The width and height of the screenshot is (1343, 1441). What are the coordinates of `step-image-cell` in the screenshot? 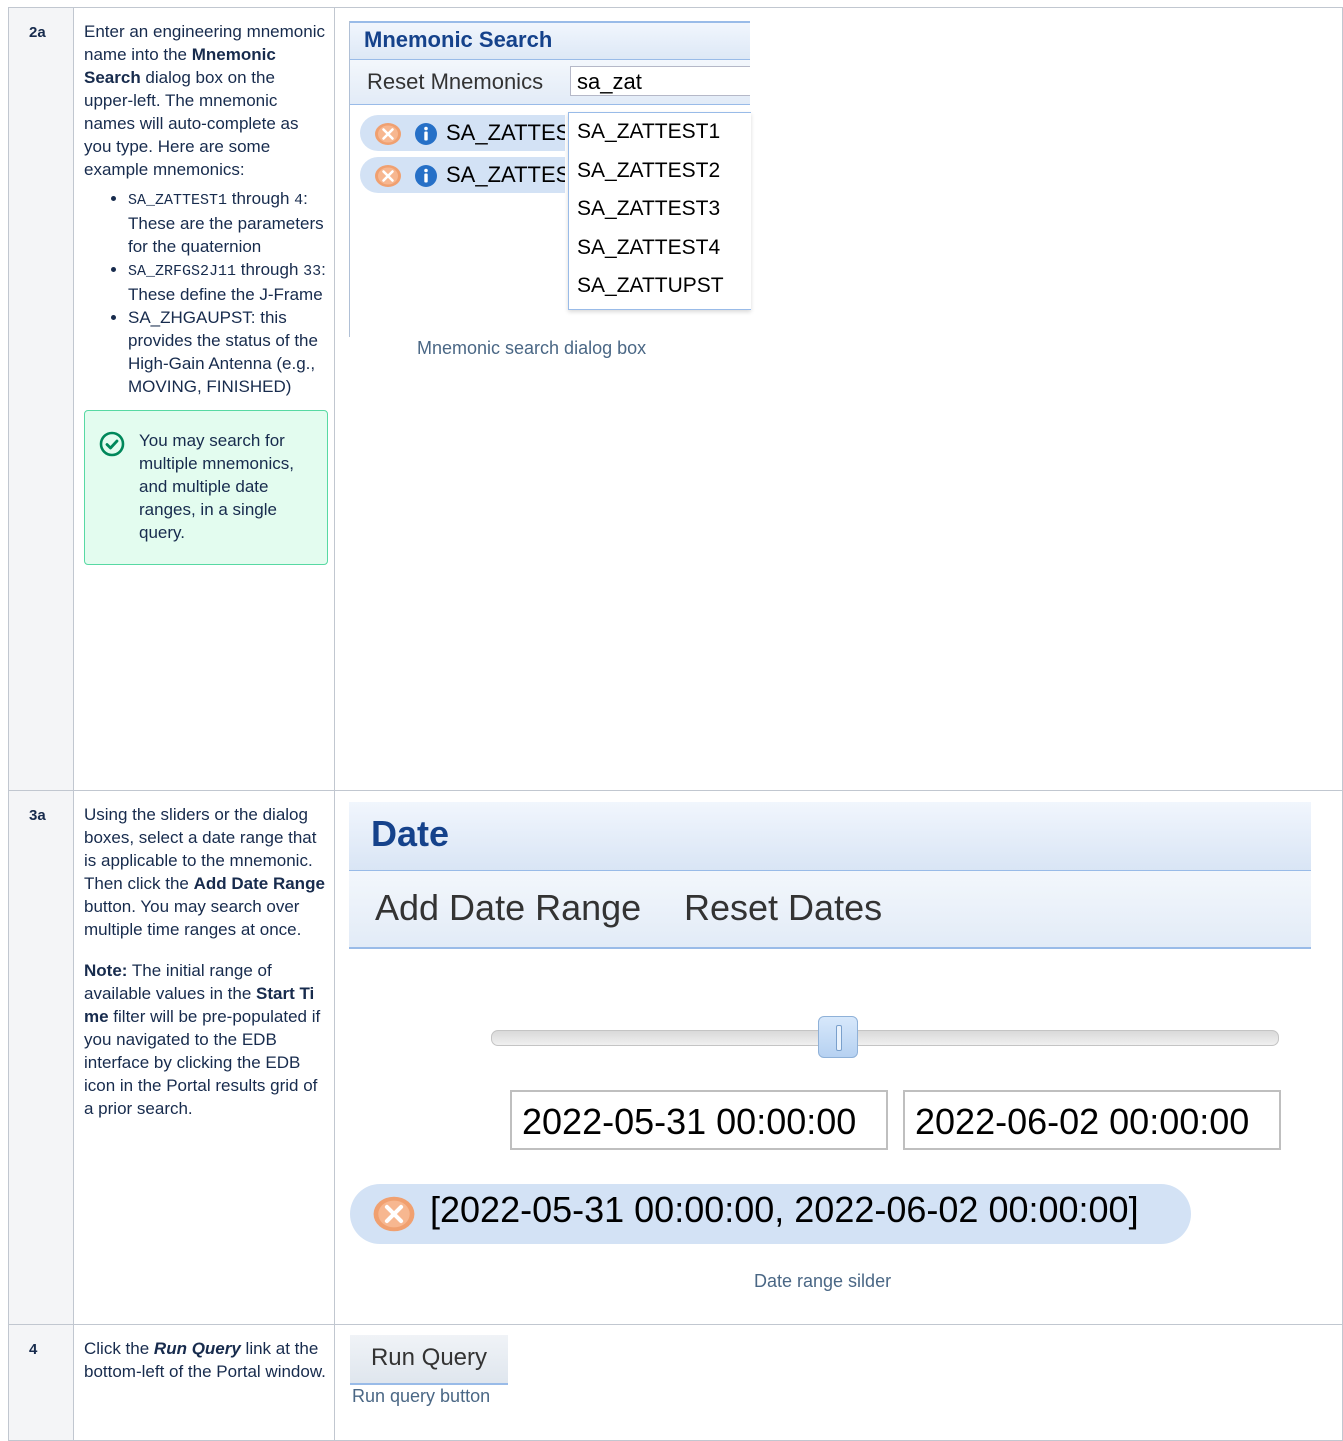 It's located at (838, 1382).